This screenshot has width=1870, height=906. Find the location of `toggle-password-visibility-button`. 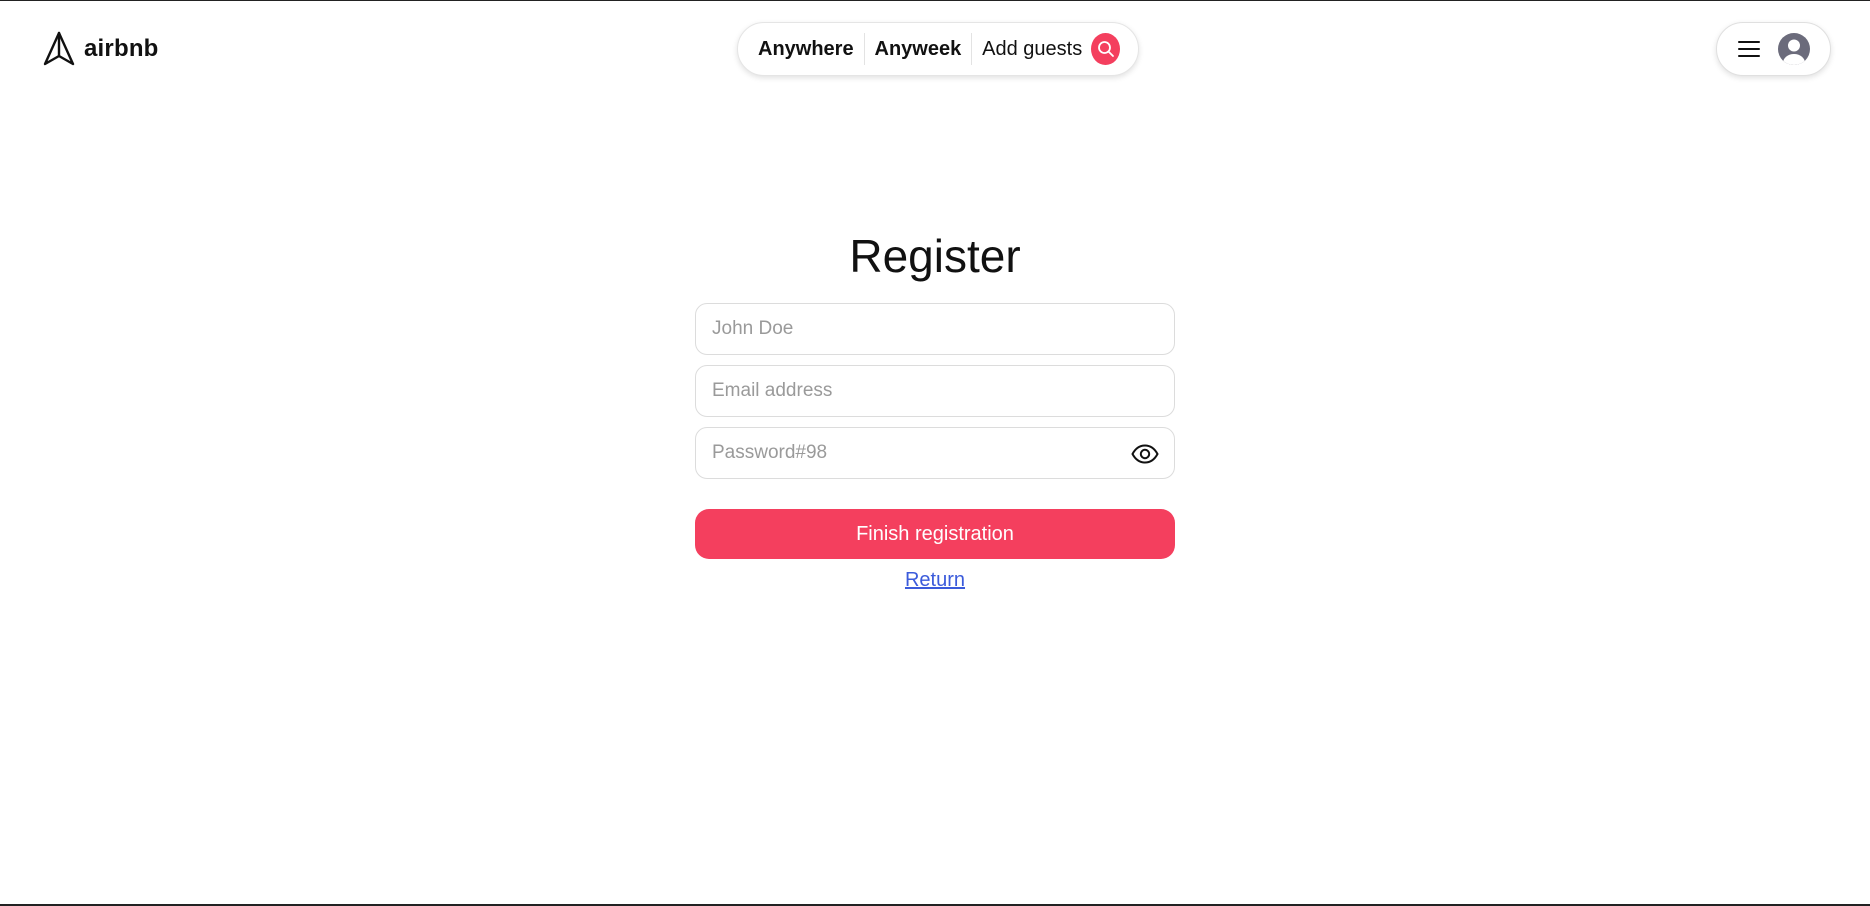

toggle-password-visibility-button is located at coordinates (1145, 454).